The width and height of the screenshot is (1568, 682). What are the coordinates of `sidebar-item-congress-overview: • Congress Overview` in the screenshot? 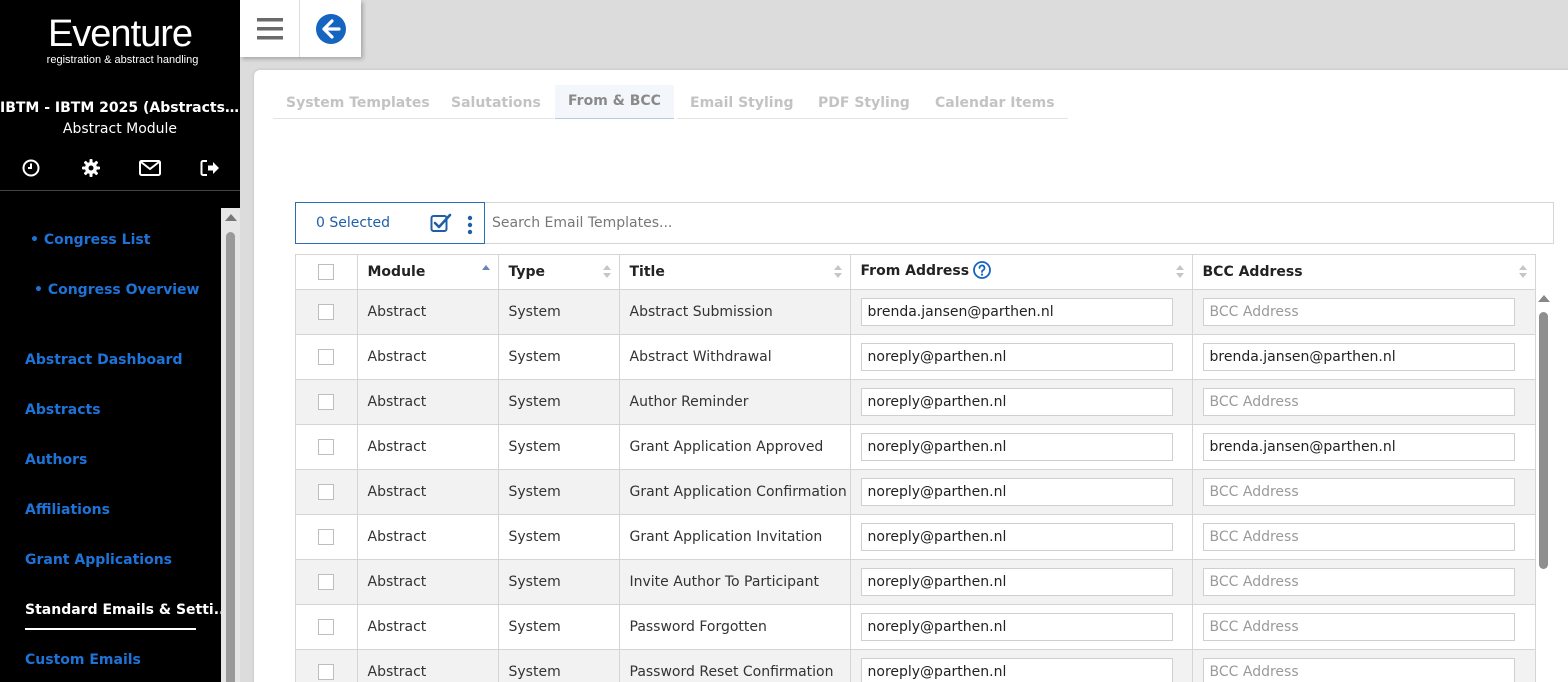 It's located at (116, 290).